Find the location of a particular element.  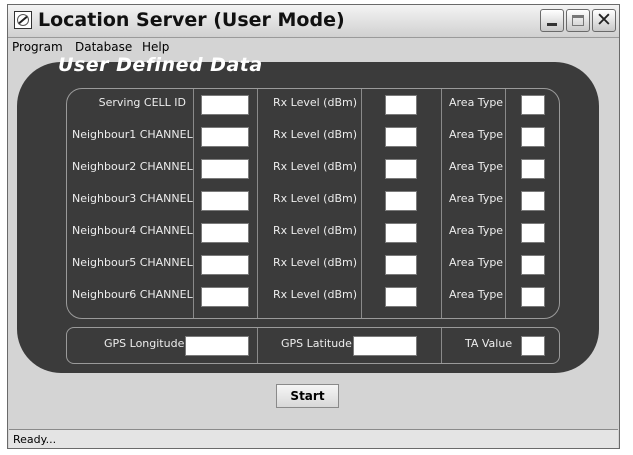

start-button: Start is located at coordinates (307, 396).